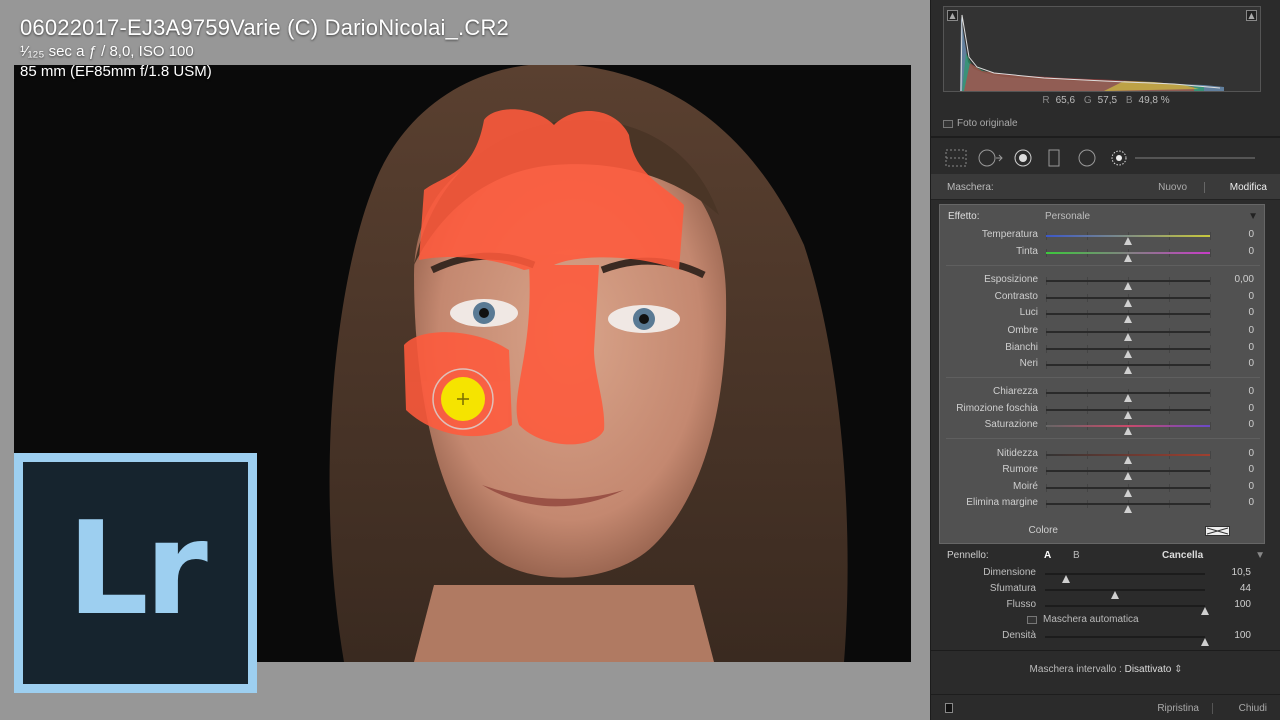 The width and height of the screenshot is (1280, 720). Describe the element at coordinates (990, 158) in the screenshot. I see `spot-removal-icon` at that location.